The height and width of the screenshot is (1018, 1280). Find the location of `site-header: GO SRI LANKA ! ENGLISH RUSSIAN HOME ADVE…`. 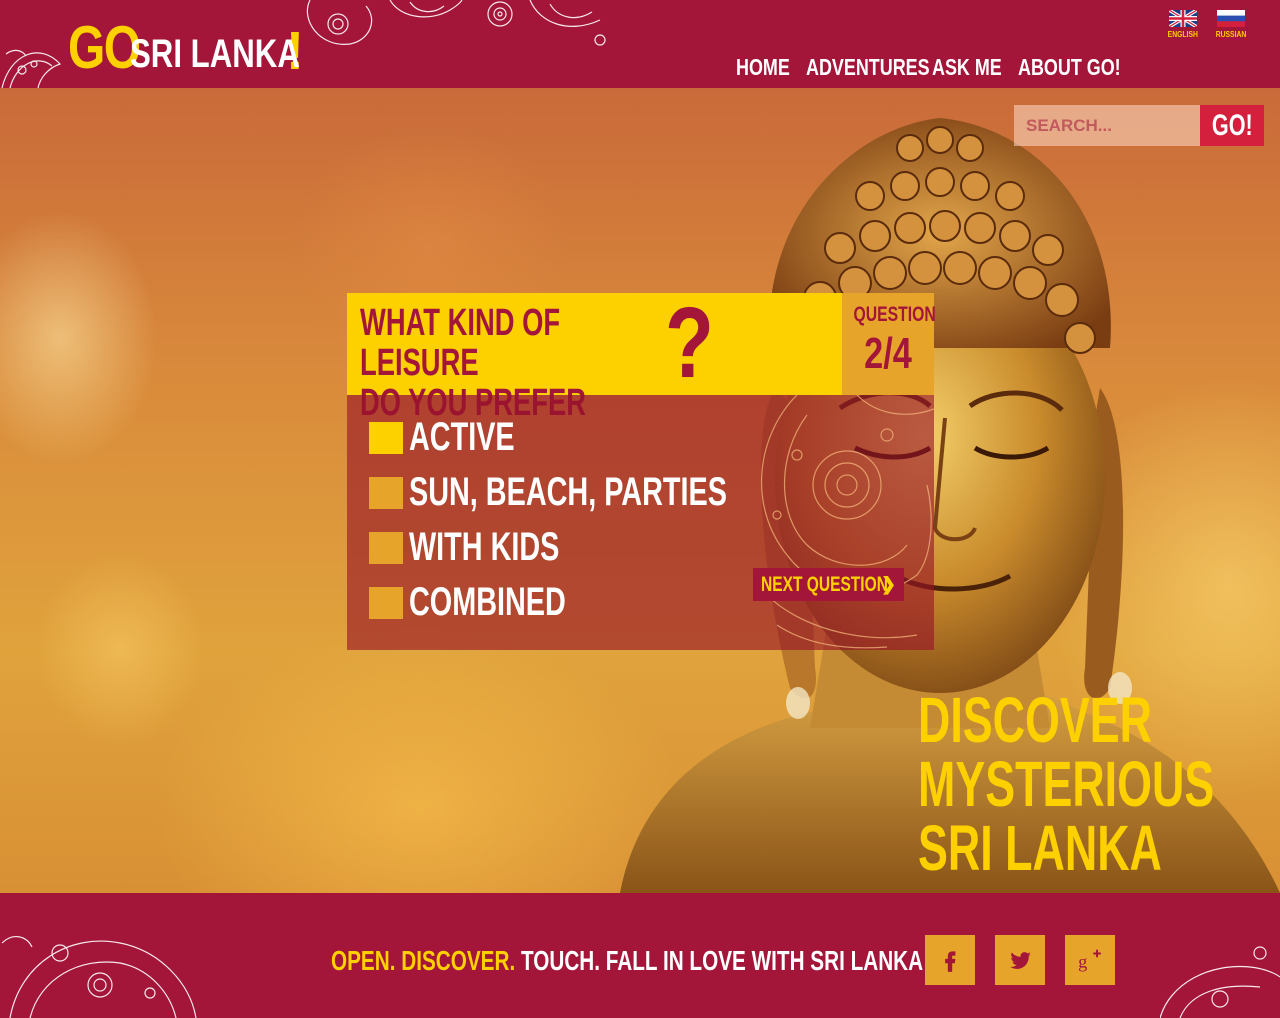

site-header: GO SRI LANKA ! ENGLISH RUSSIAN HOME ADVE… is located at coordinates (640, 44).